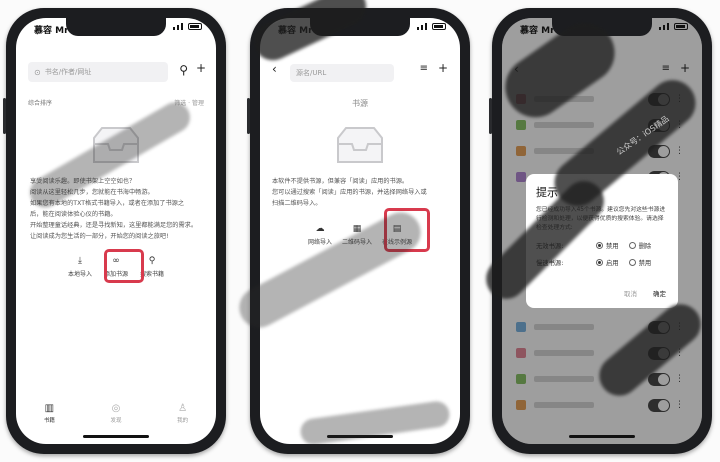 The height and width of the screenshot is (462, 720). What do you see at coordinates (116, 408) in the screenshot?
I see `compass-icon: ◎` at bounding box center [116, 408].